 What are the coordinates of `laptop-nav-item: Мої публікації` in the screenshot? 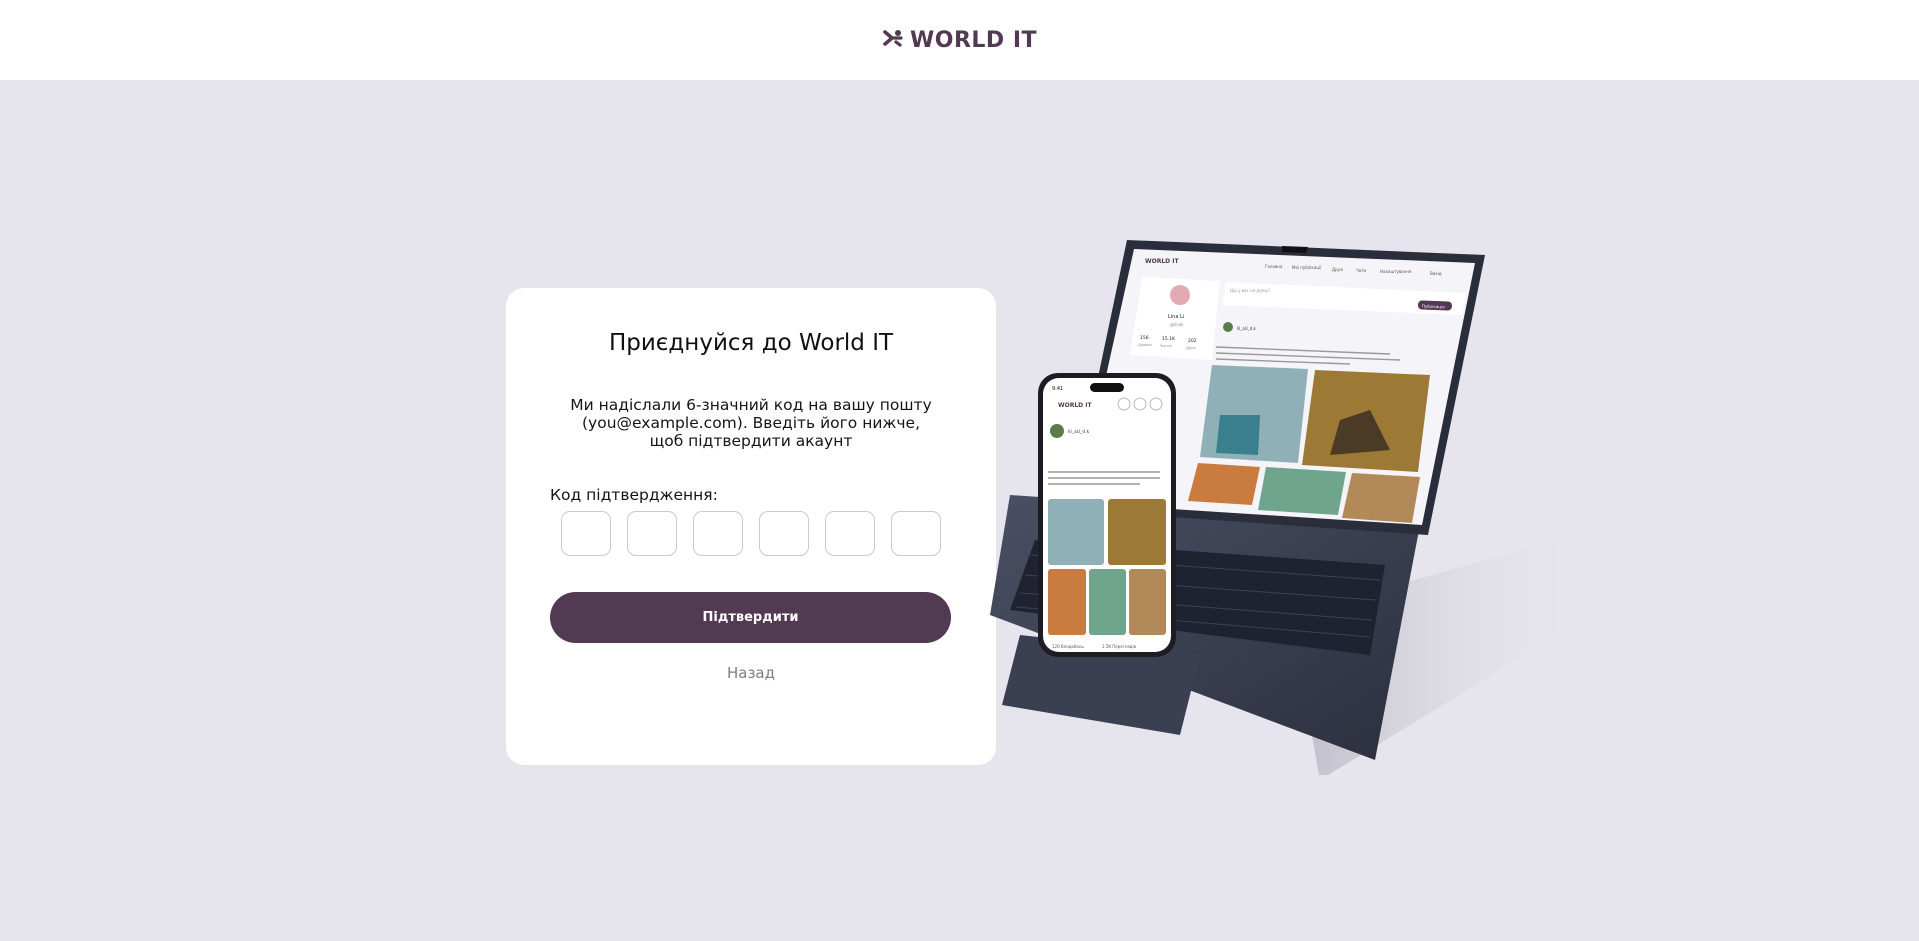 It's located at (1307, 267).